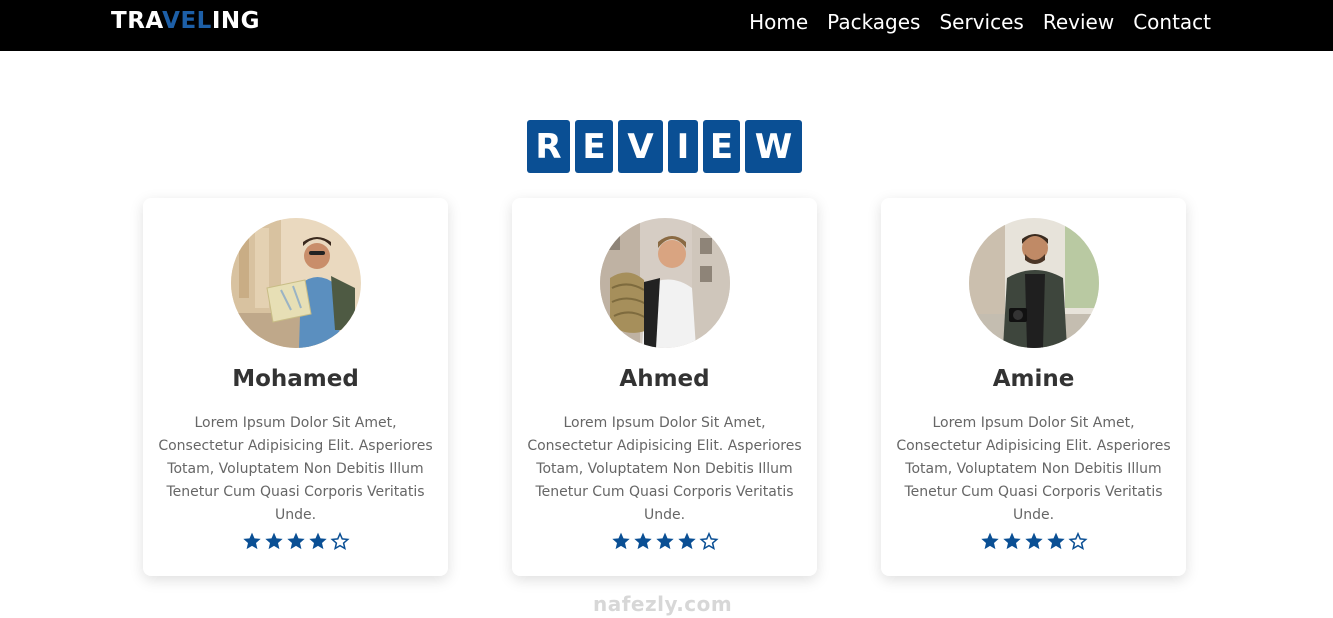 The height and width of the screenshot is (618, 1333). I want to click on reviewer-name: Mohamed, so click(295, 379).